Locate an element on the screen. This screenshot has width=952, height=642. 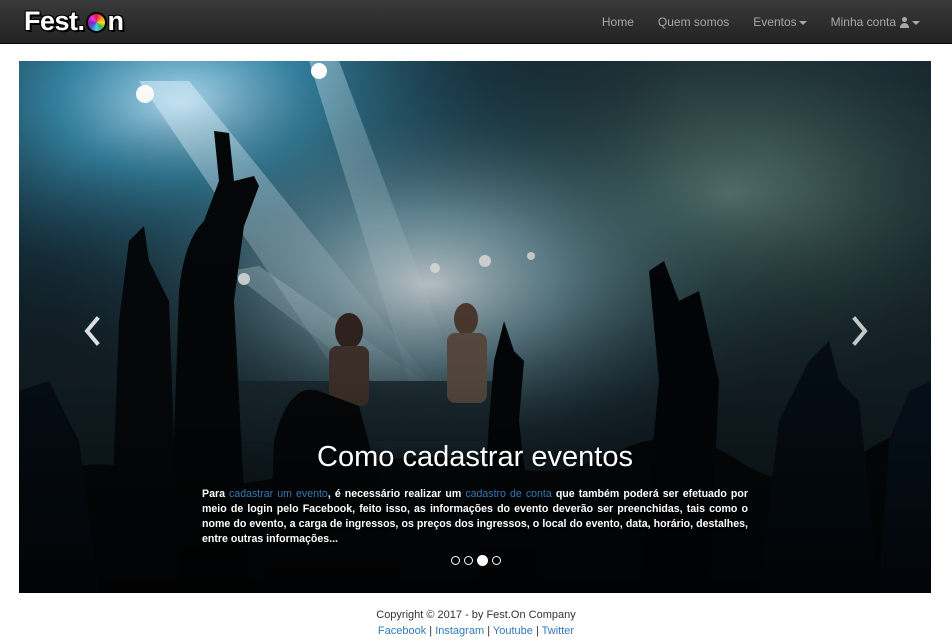
nav-eventos-dropdown: Eventos is located at coordinates (779, 22).